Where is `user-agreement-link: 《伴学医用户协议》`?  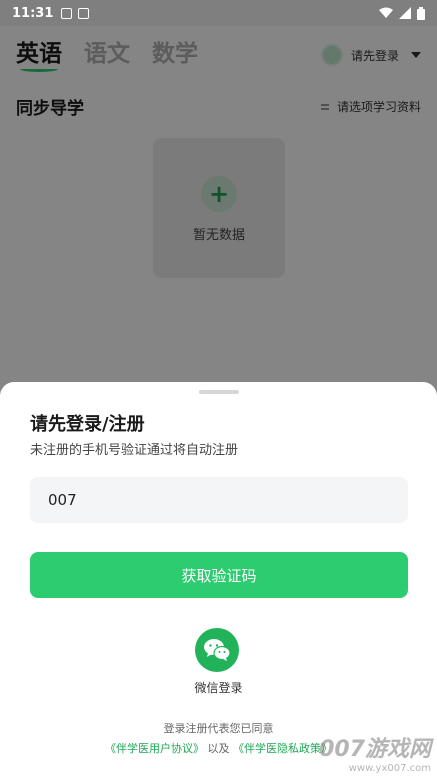
user-agreement-link: 《伴学医用户协议》 is located at coordinates (154, 748).